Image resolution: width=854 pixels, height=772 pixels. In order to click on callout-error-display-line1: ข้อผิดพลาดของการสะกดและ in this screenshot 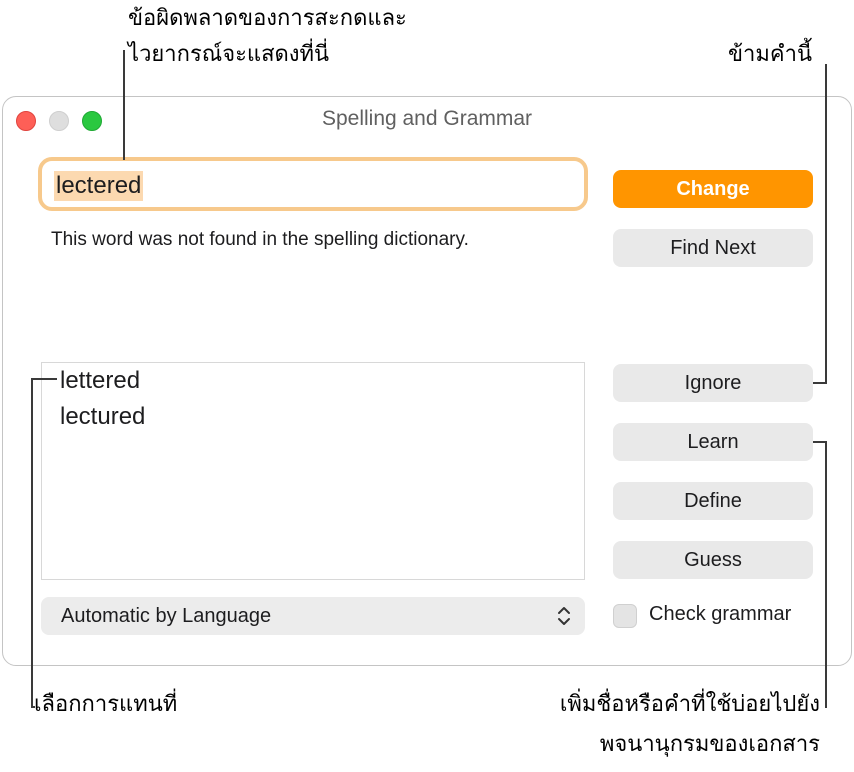, I will do `click(267, 18)`.